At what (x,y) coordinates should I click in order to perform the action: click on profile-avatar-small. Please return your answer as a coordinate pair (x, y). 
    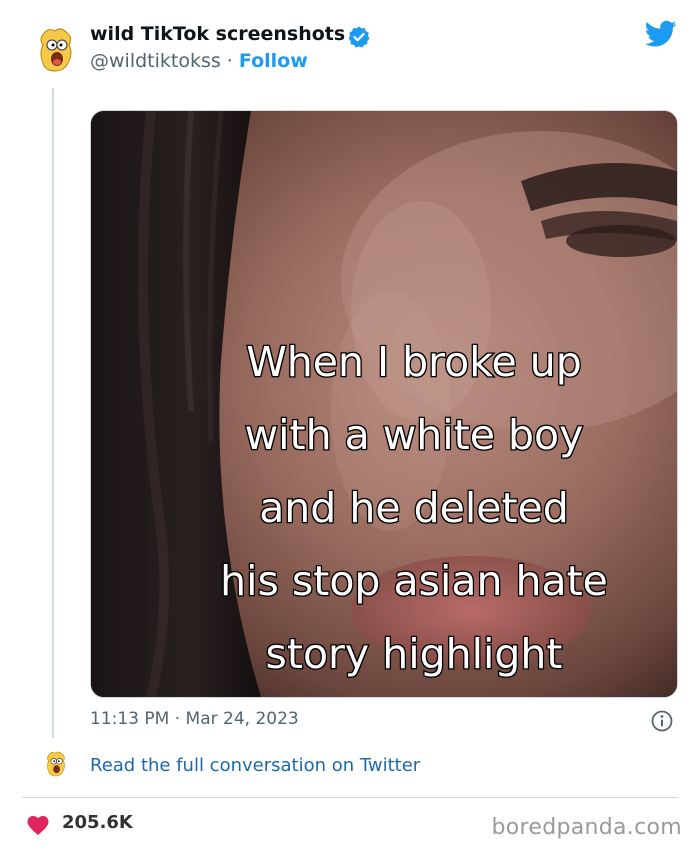
    Looking at the image, I should click on (56, 764).